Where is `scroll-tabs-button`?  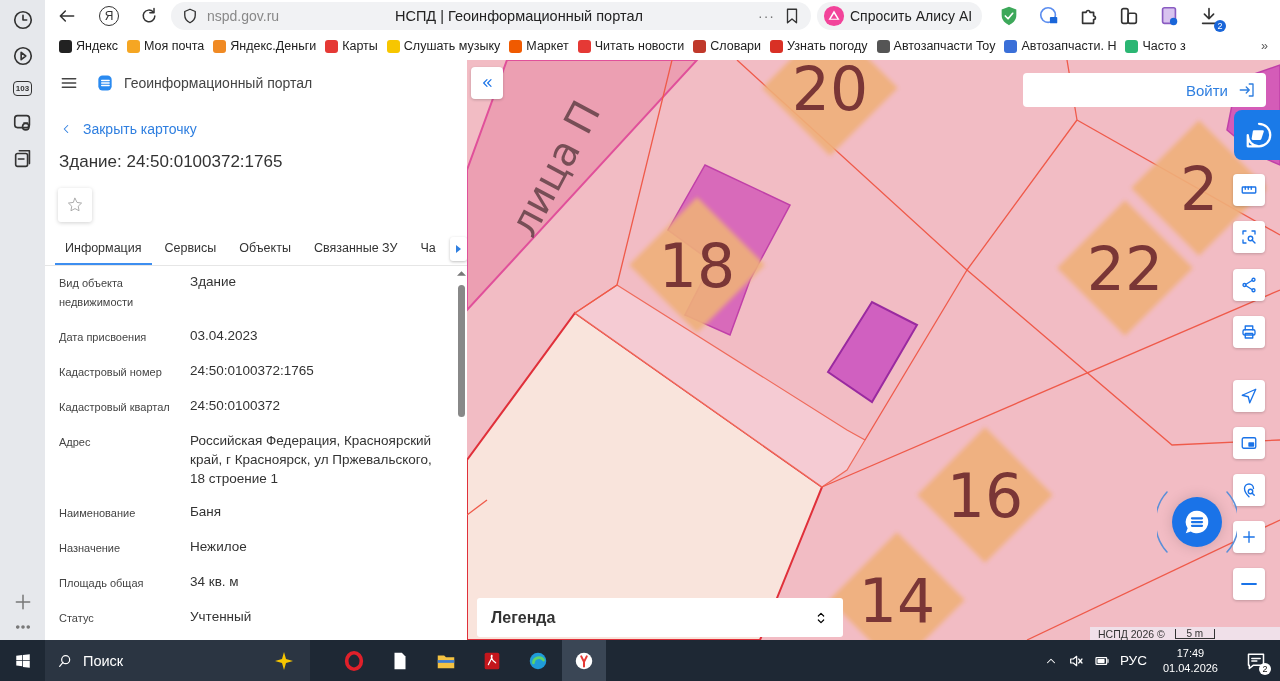
scroll-tabs-button is located at coordinates (458, 248).